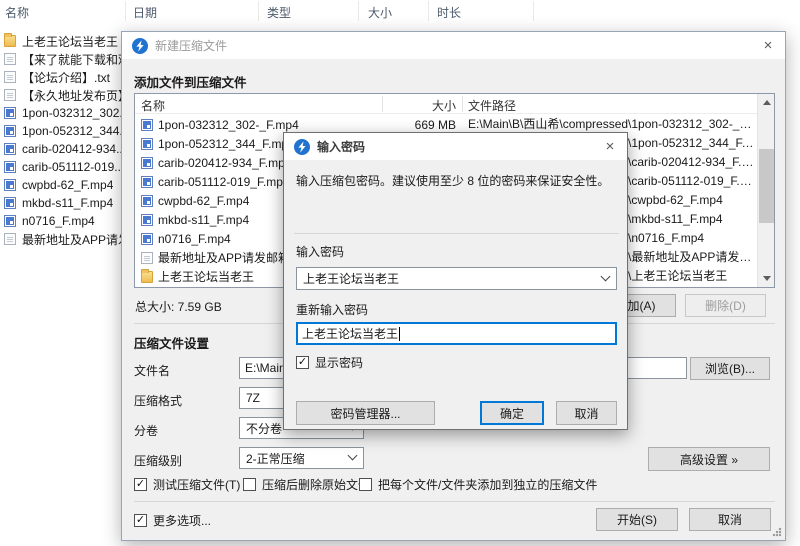 This screenshot has width=800, height=546. I want to click on row-file-name: 1pon-052312_344_F.mp4, so click(226, 143).